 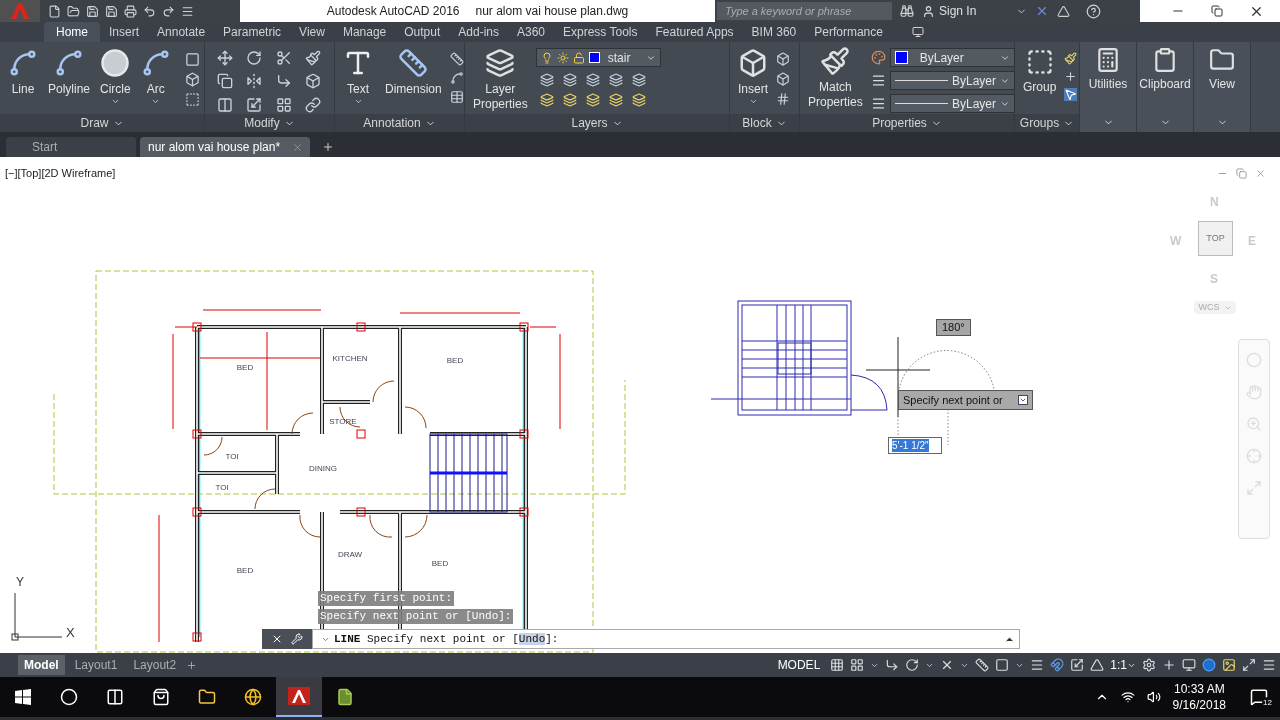 I want to click on match-properties-button: Match Properties, so click(x=835, y=78).